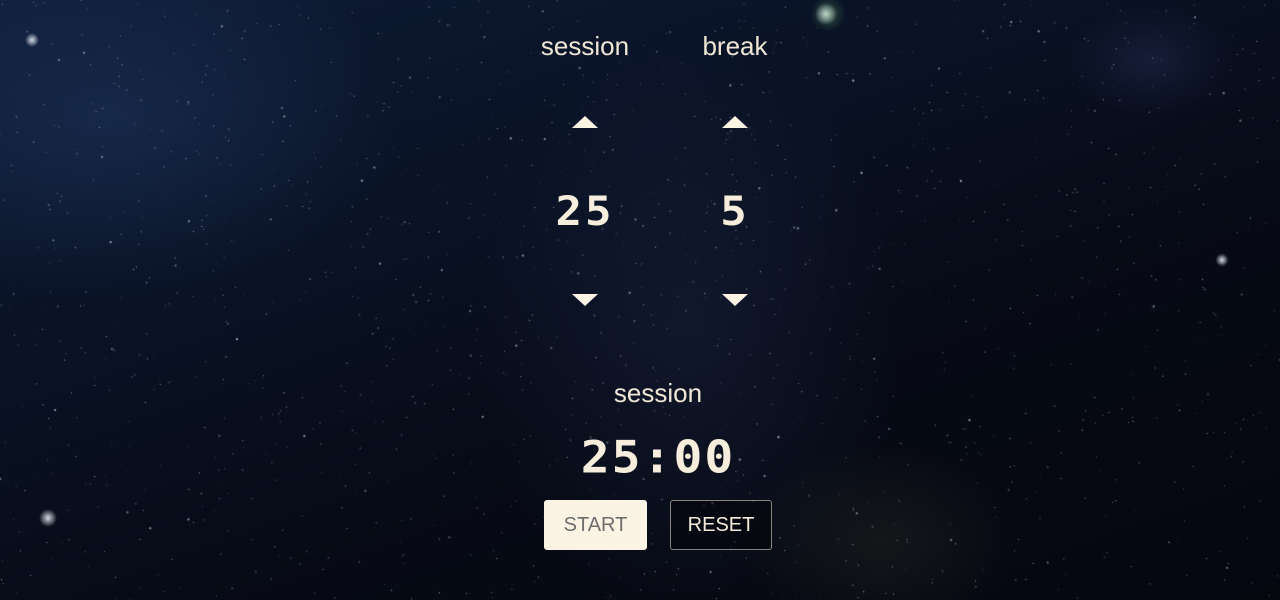  Describe the element at coordinates (735, 300) in the screenshot. I see `break-decrement-icon` at that location.